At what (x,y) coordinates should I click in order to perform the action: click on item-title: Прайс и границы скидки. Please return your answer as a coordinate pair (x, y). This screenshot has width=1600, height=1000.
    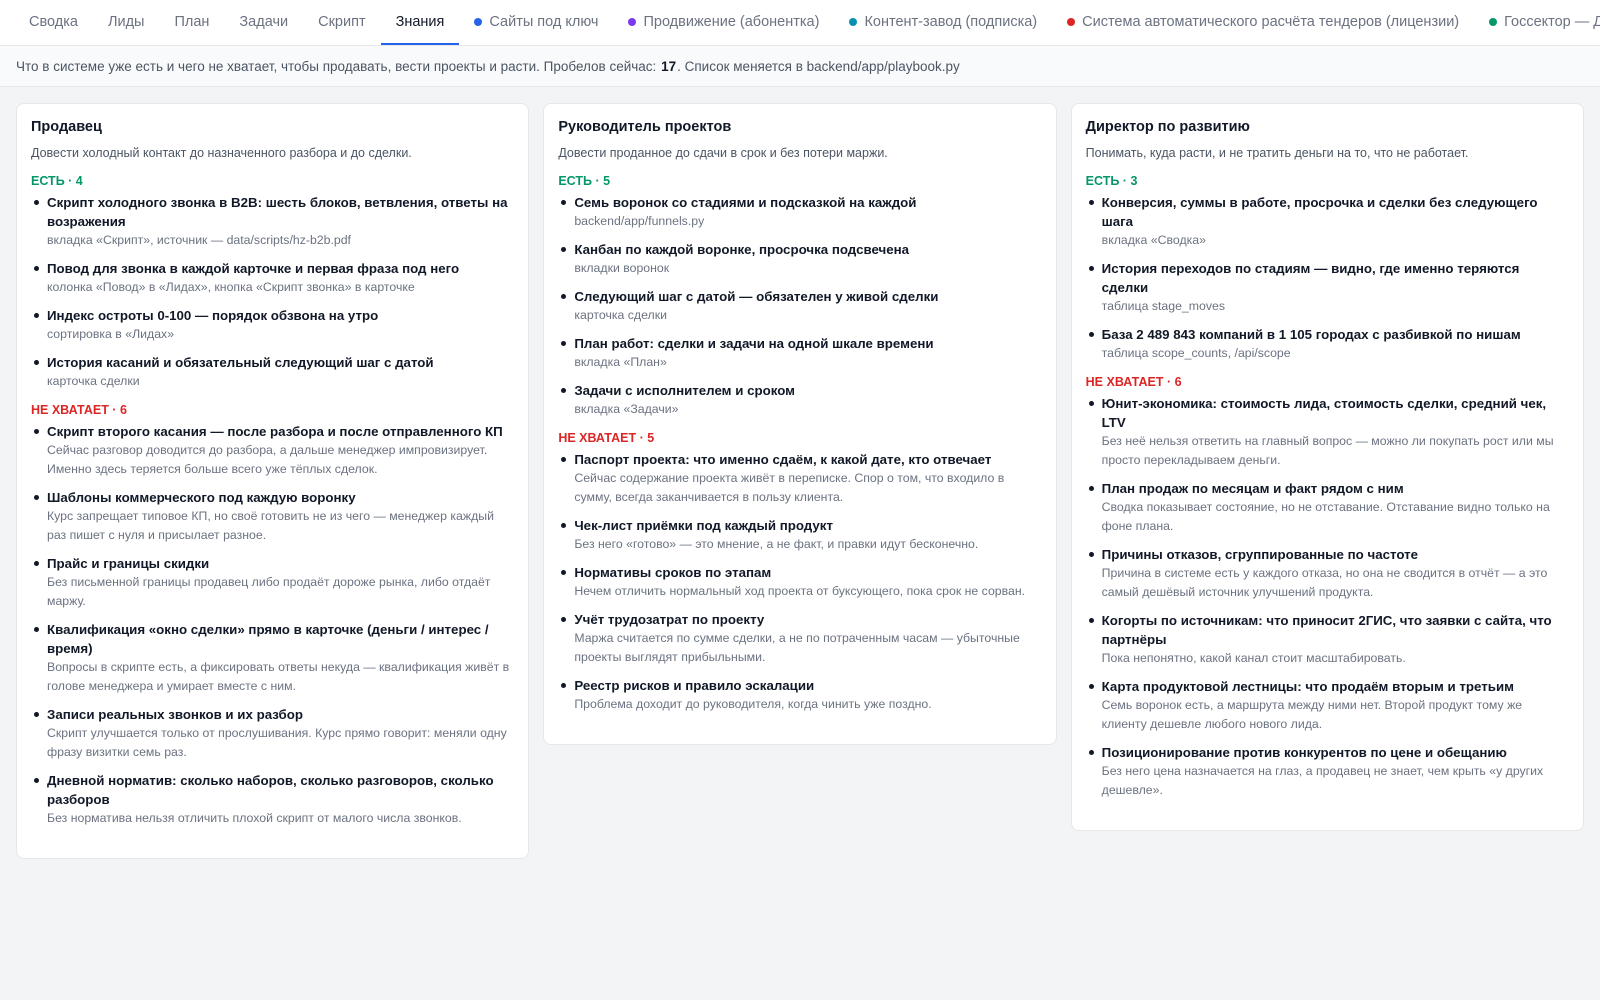
    Looking at the image, I should click on (128, 563).